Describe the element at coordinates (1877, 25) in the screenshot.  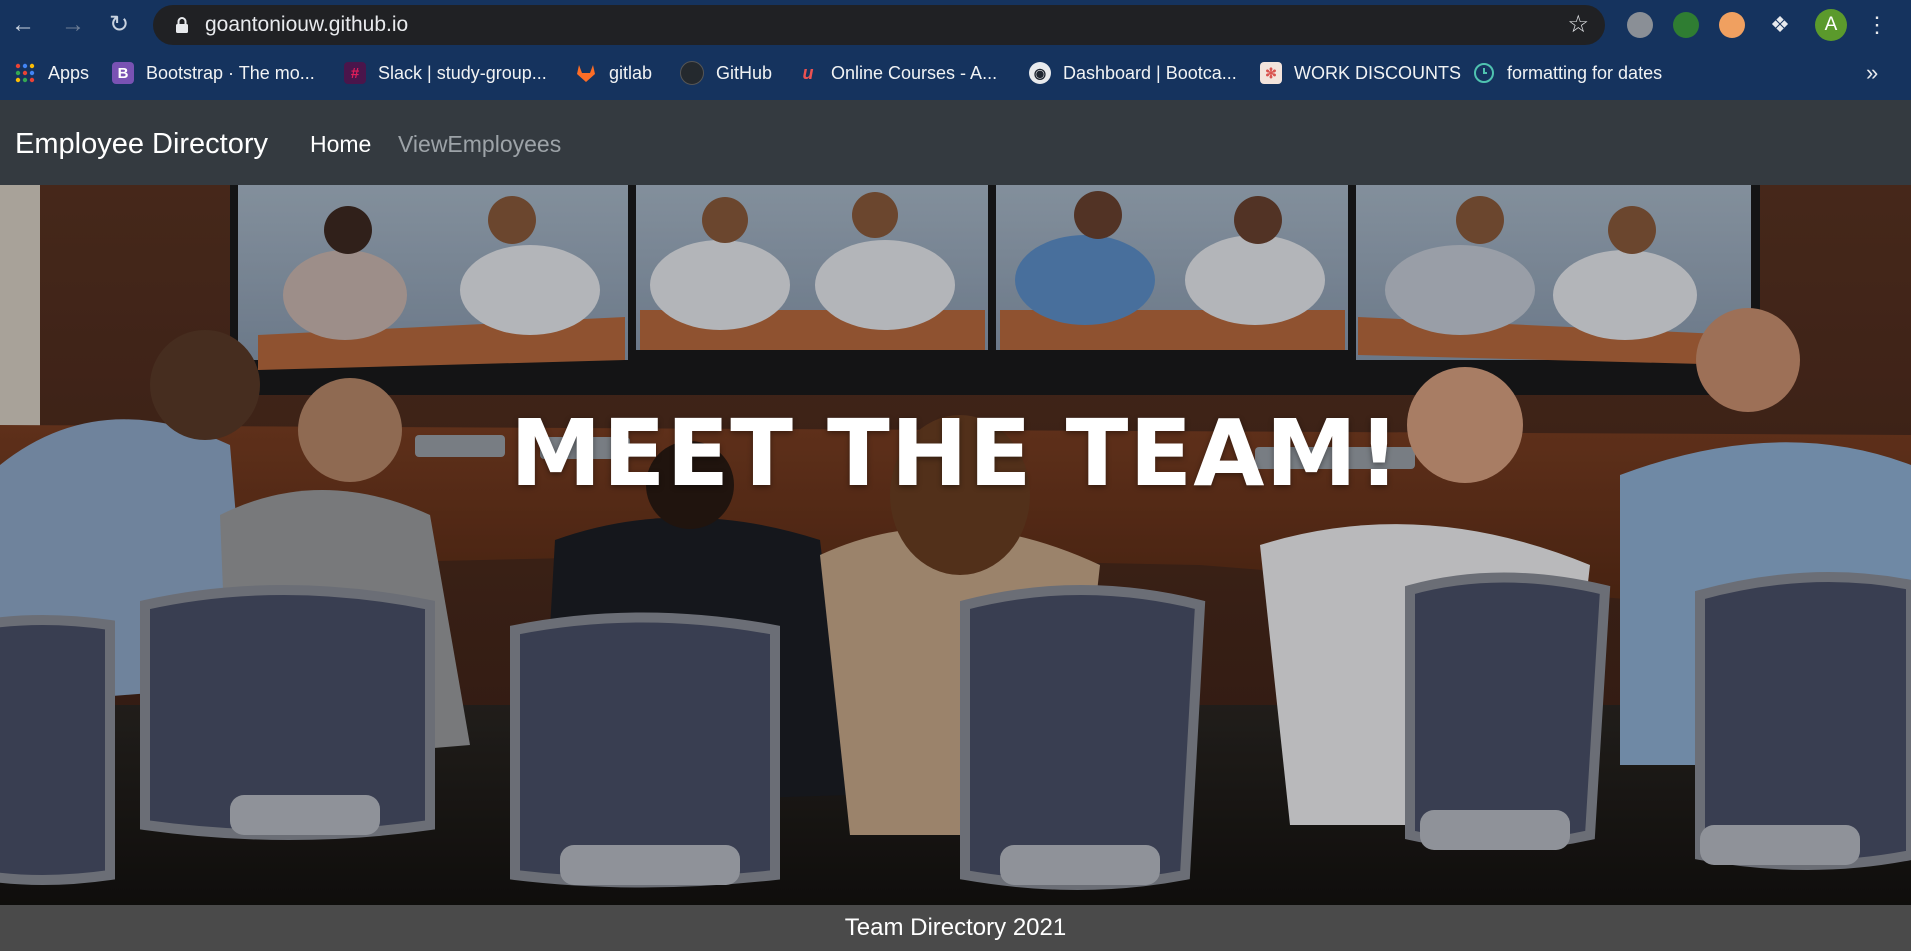
I see `browser-menu-icon: ⋮` at that location.